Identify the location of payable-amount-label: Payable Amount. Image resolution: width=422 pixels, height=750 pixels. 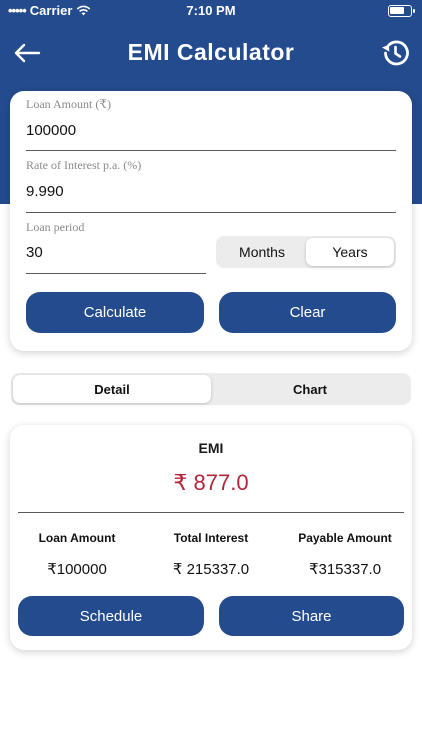
(345, 538).